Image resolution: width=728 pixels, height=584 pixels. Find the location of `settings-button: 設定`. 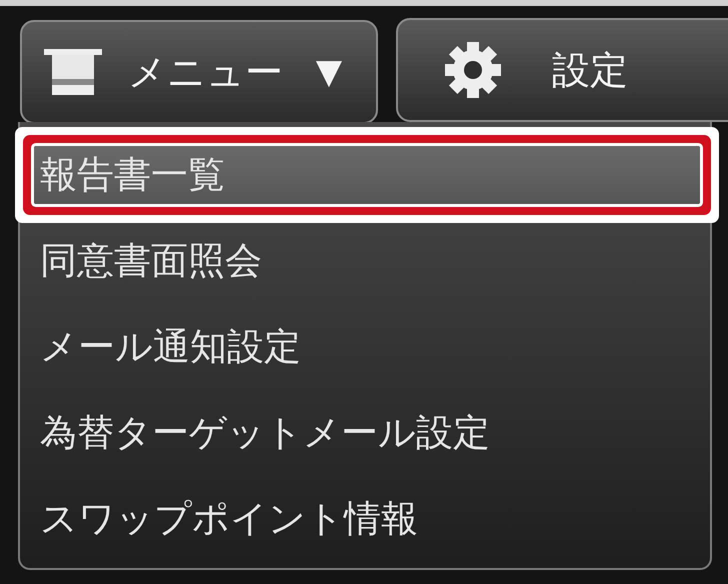

settings-button: 設定 is located at coordinates (562, 70).